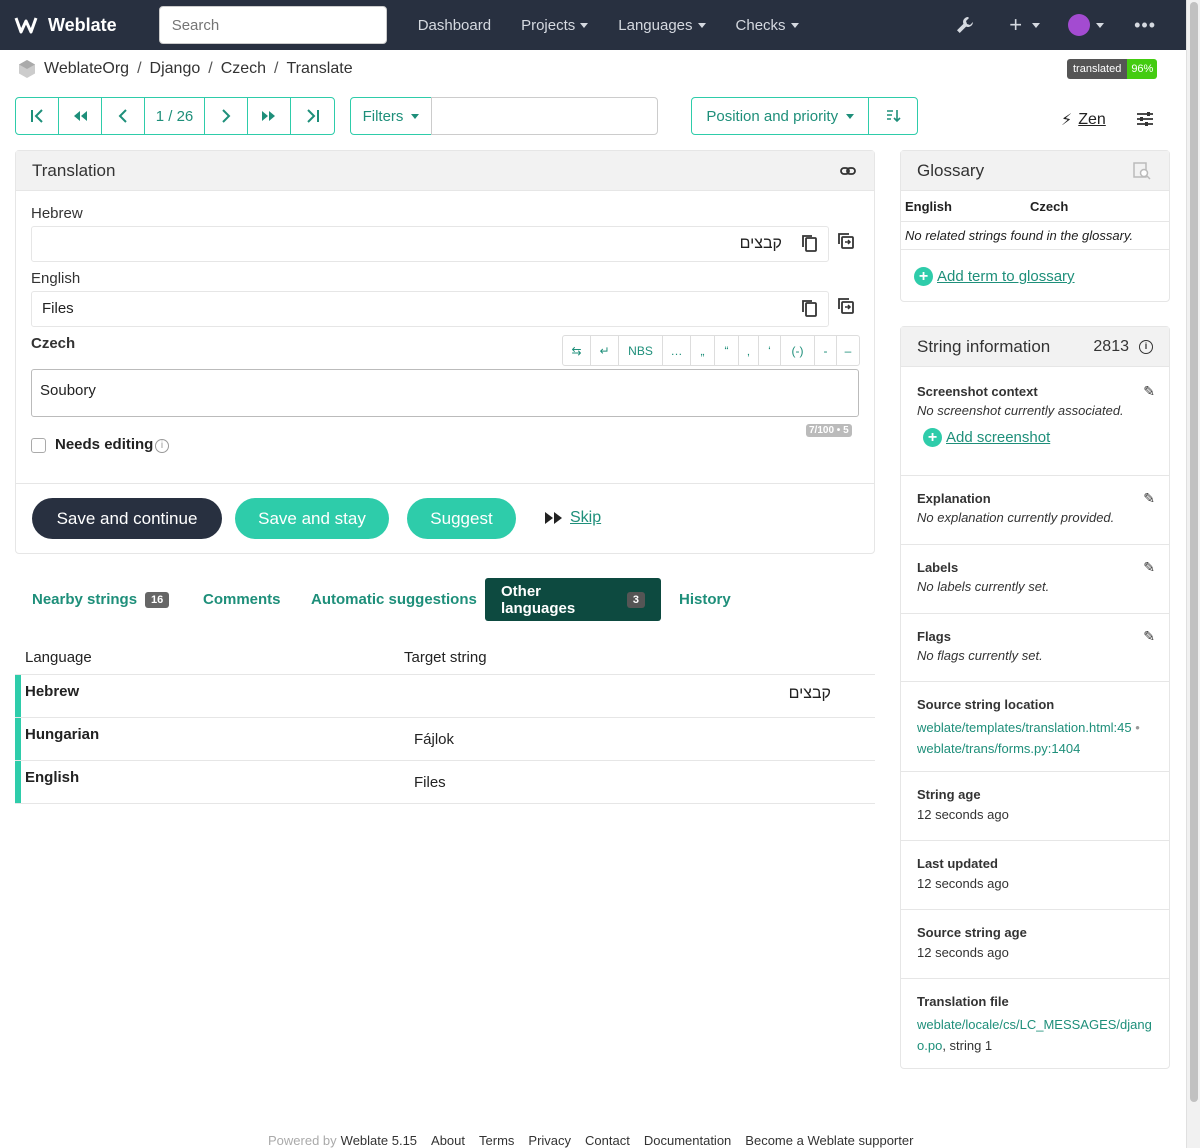  Describe the element at coordinates (379, 1140) in the screenshot. I see `footer-version-link: Weblate 5.15` at that location.